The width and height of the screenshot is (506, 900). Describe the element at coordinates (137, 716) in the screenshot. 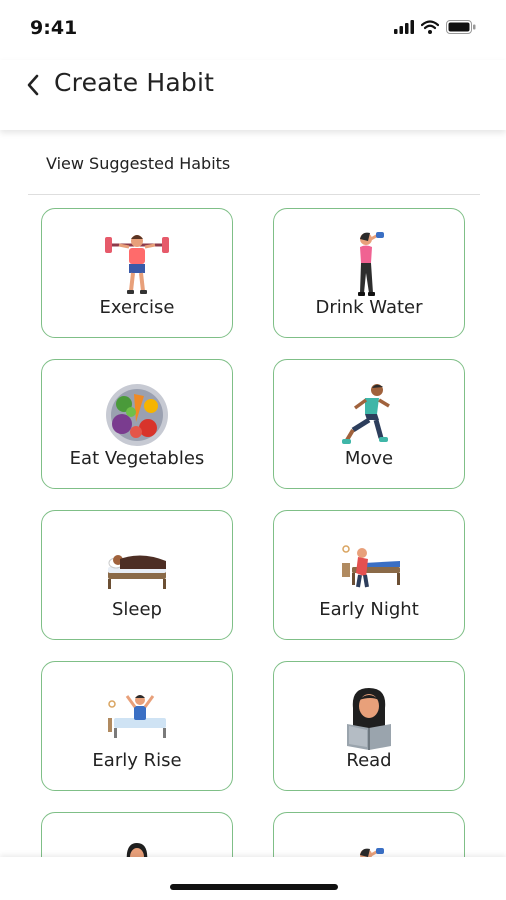

I see `person-waking-up-icon` at that location.